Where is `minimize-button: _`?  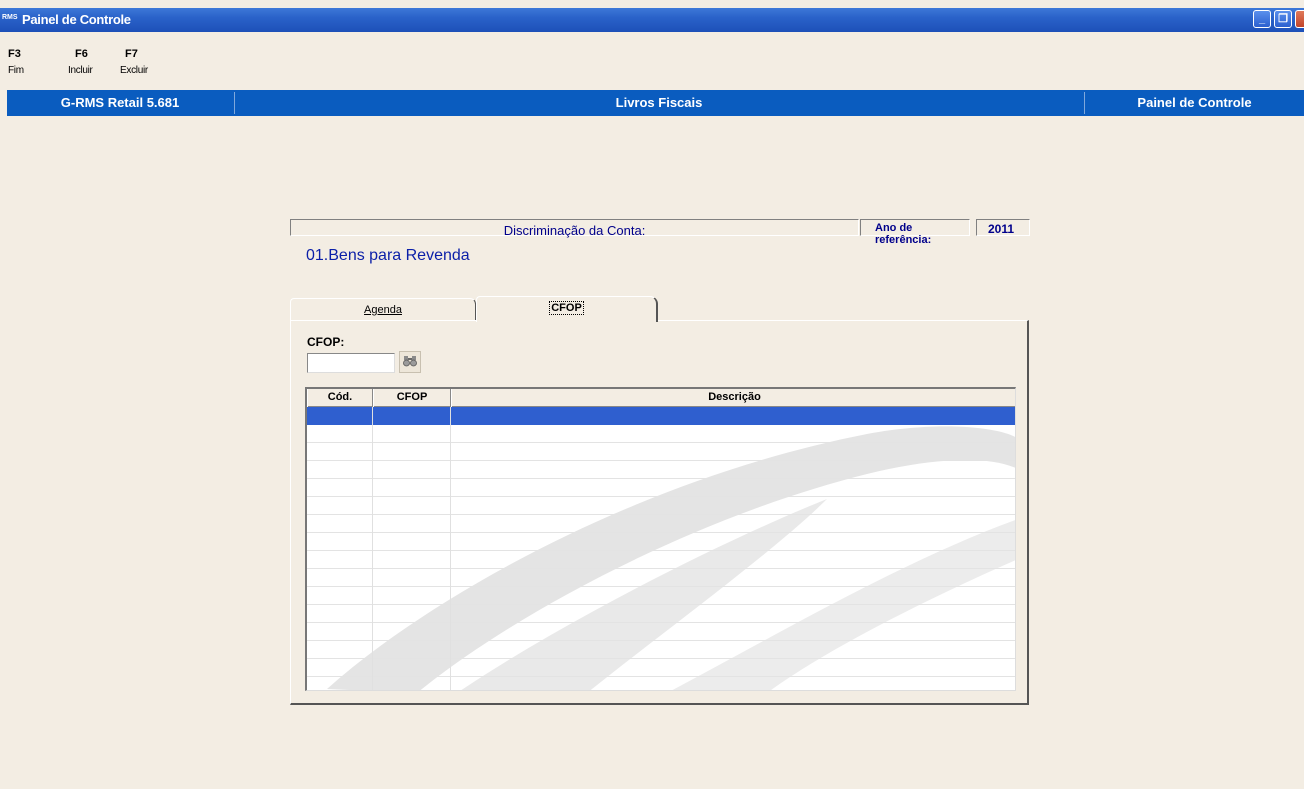
minimize-button: _ is located at coordinates (1262, 19).